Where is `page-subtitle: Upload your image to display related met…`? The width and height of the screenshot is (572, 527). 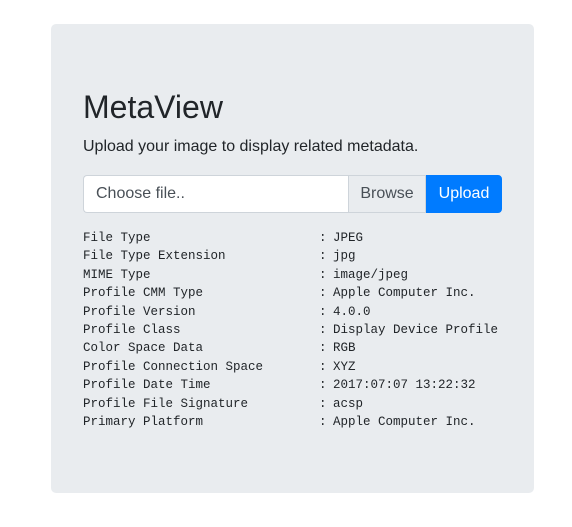
page-subtitle: Upload your image to display related met… is located at coordinates (251, 146).